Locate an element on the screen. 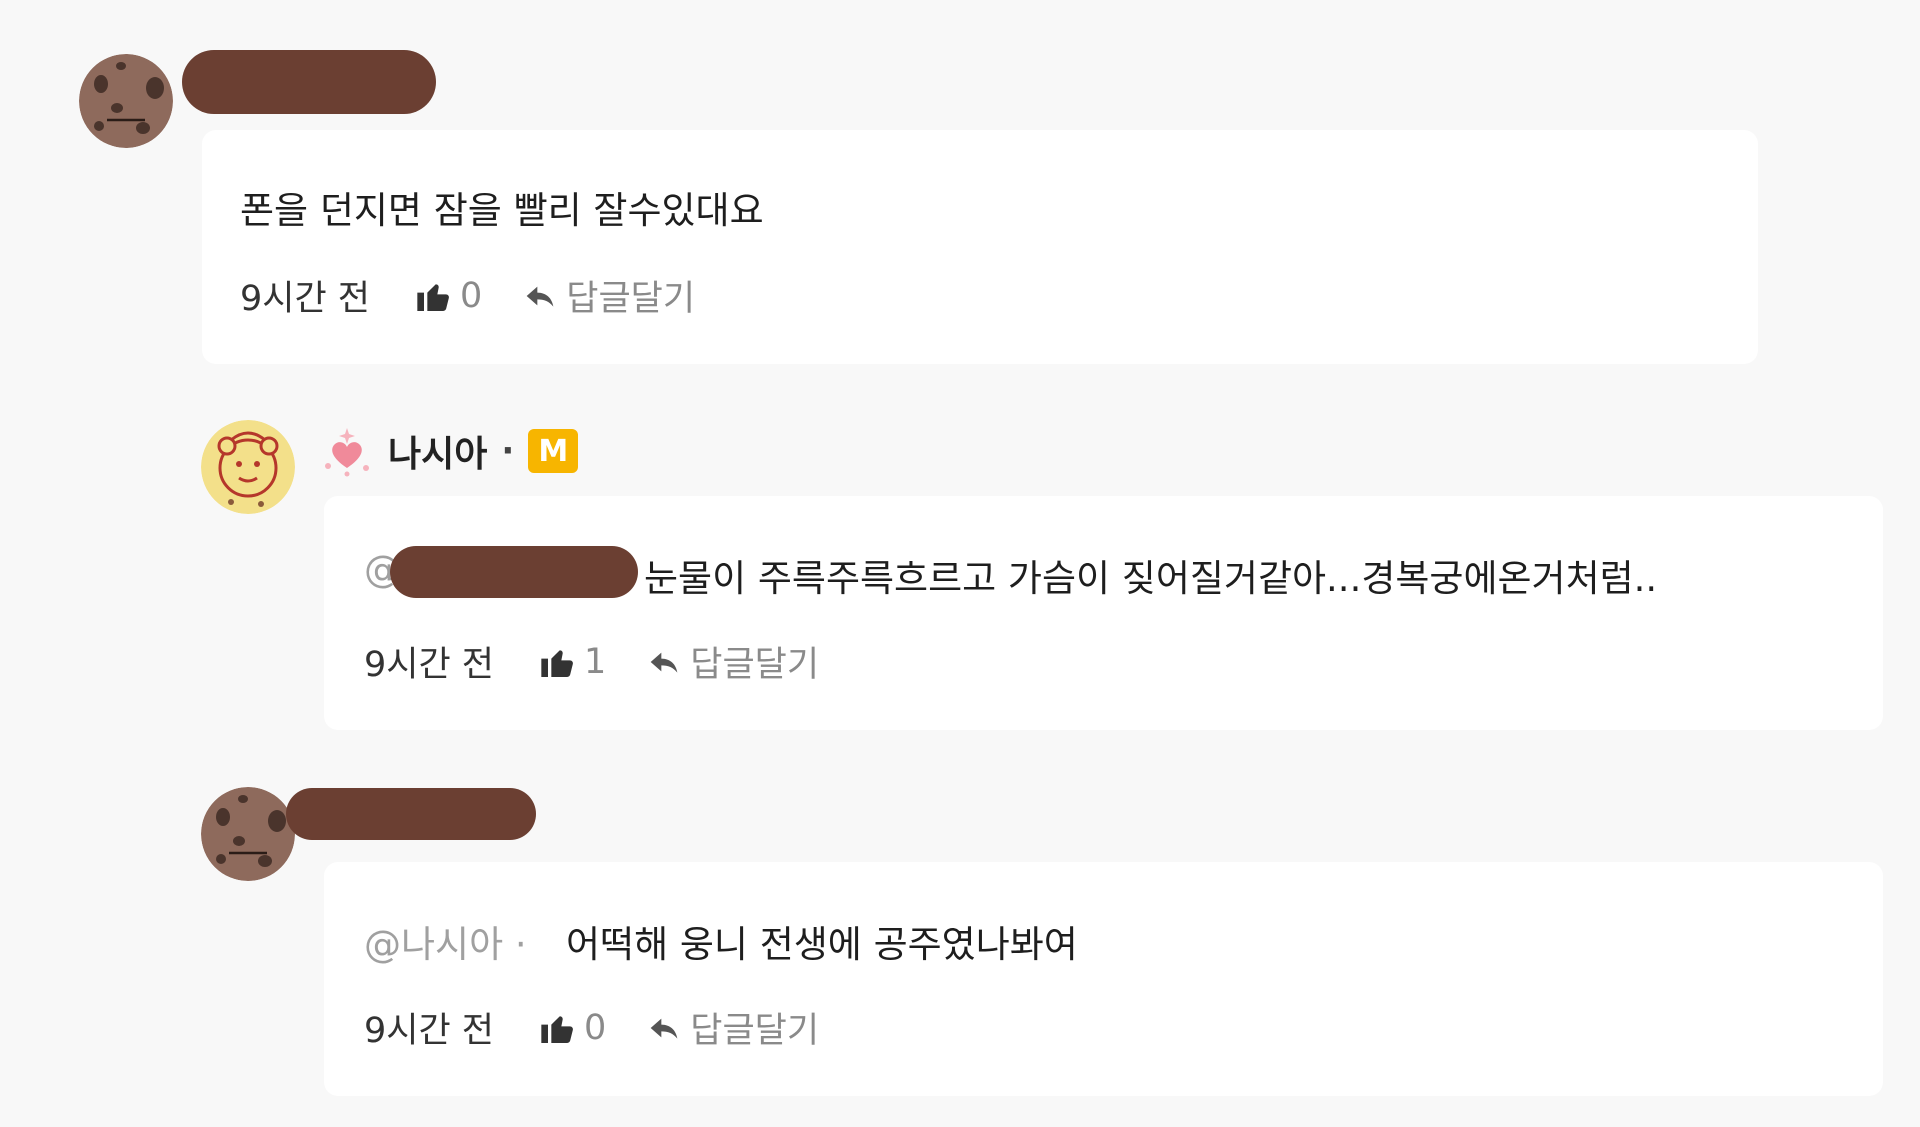  comment-text-line: @나시아 · is located at coordinates (445, 941).